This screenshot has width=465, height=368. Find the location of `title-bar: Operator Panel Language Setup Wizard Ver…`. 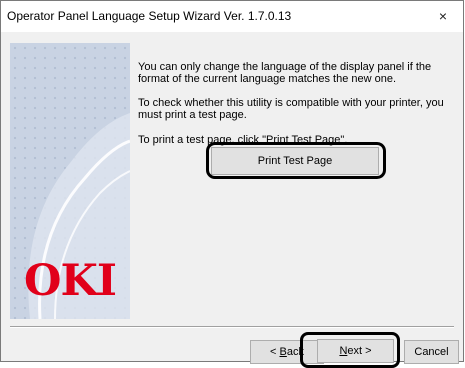

title-bar: Operator Panel Language Setup Wizard Ver… is located at coordinates (232, 16).